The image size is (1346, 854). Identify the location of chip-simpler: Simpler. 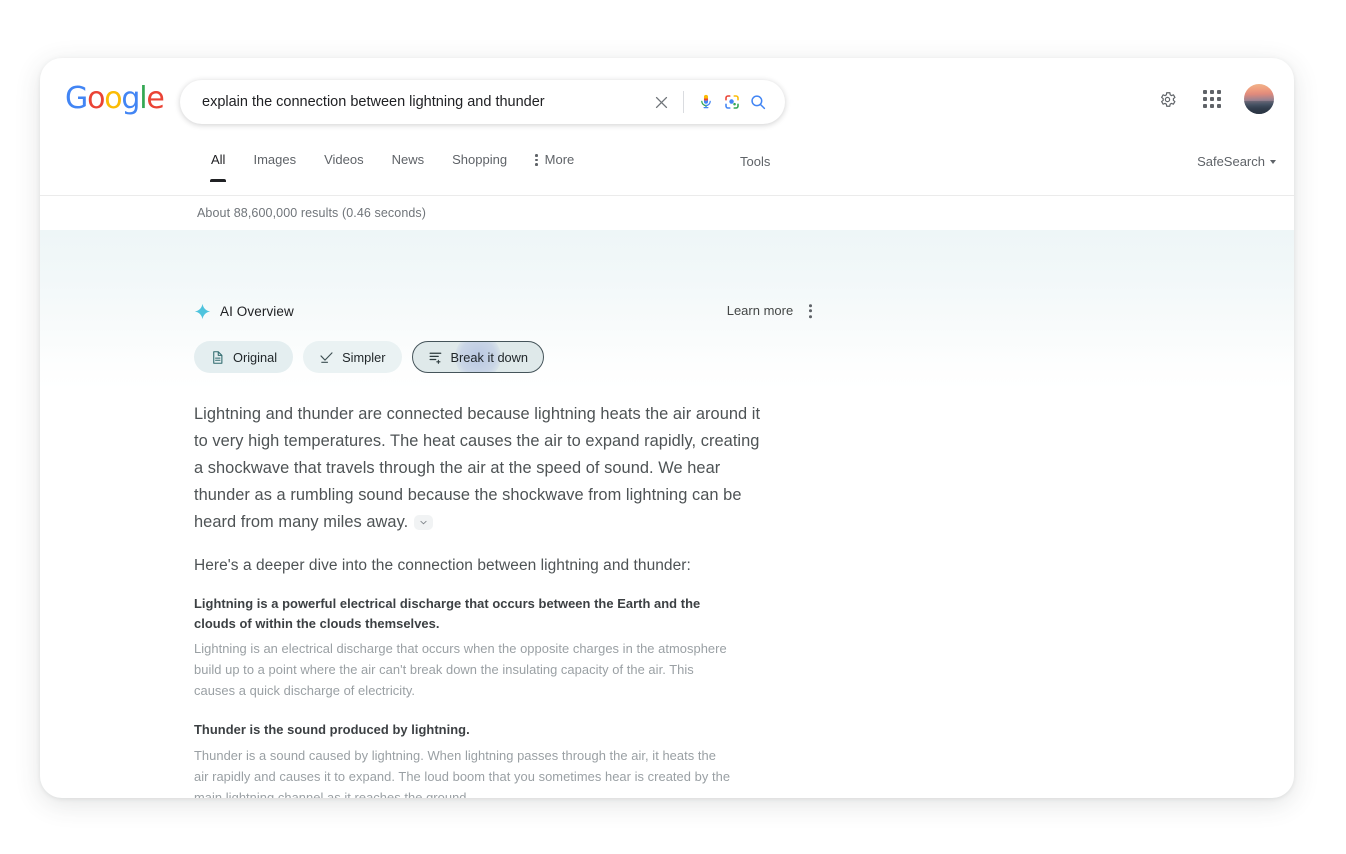
(352, 357).